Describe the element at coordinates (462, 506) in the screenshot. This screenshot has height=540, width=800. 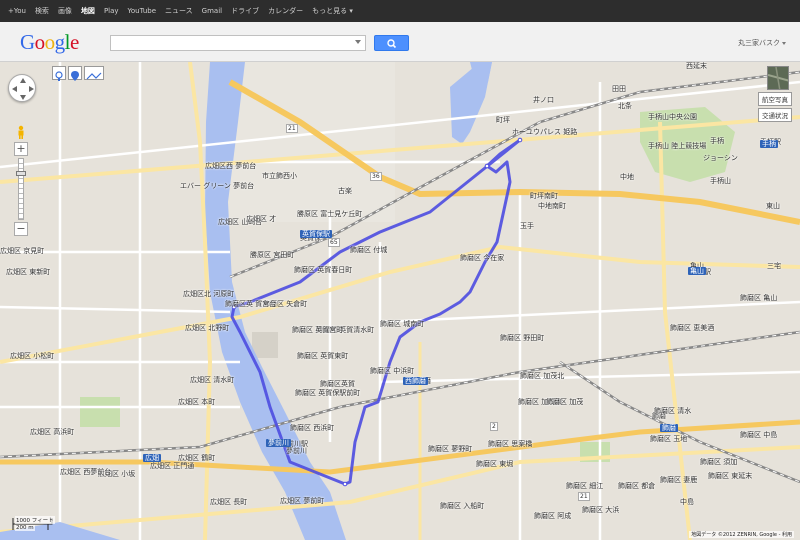
I see `place-label: 飾磨区 入船町` at that location.